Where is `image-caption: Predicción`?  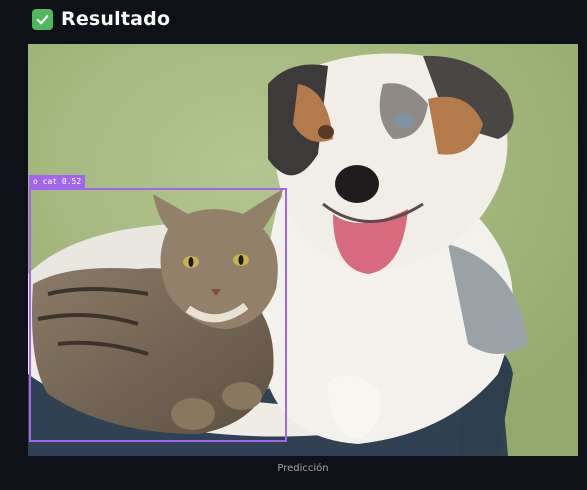
image-caption: Predicción is located at coordinates (303, 468).